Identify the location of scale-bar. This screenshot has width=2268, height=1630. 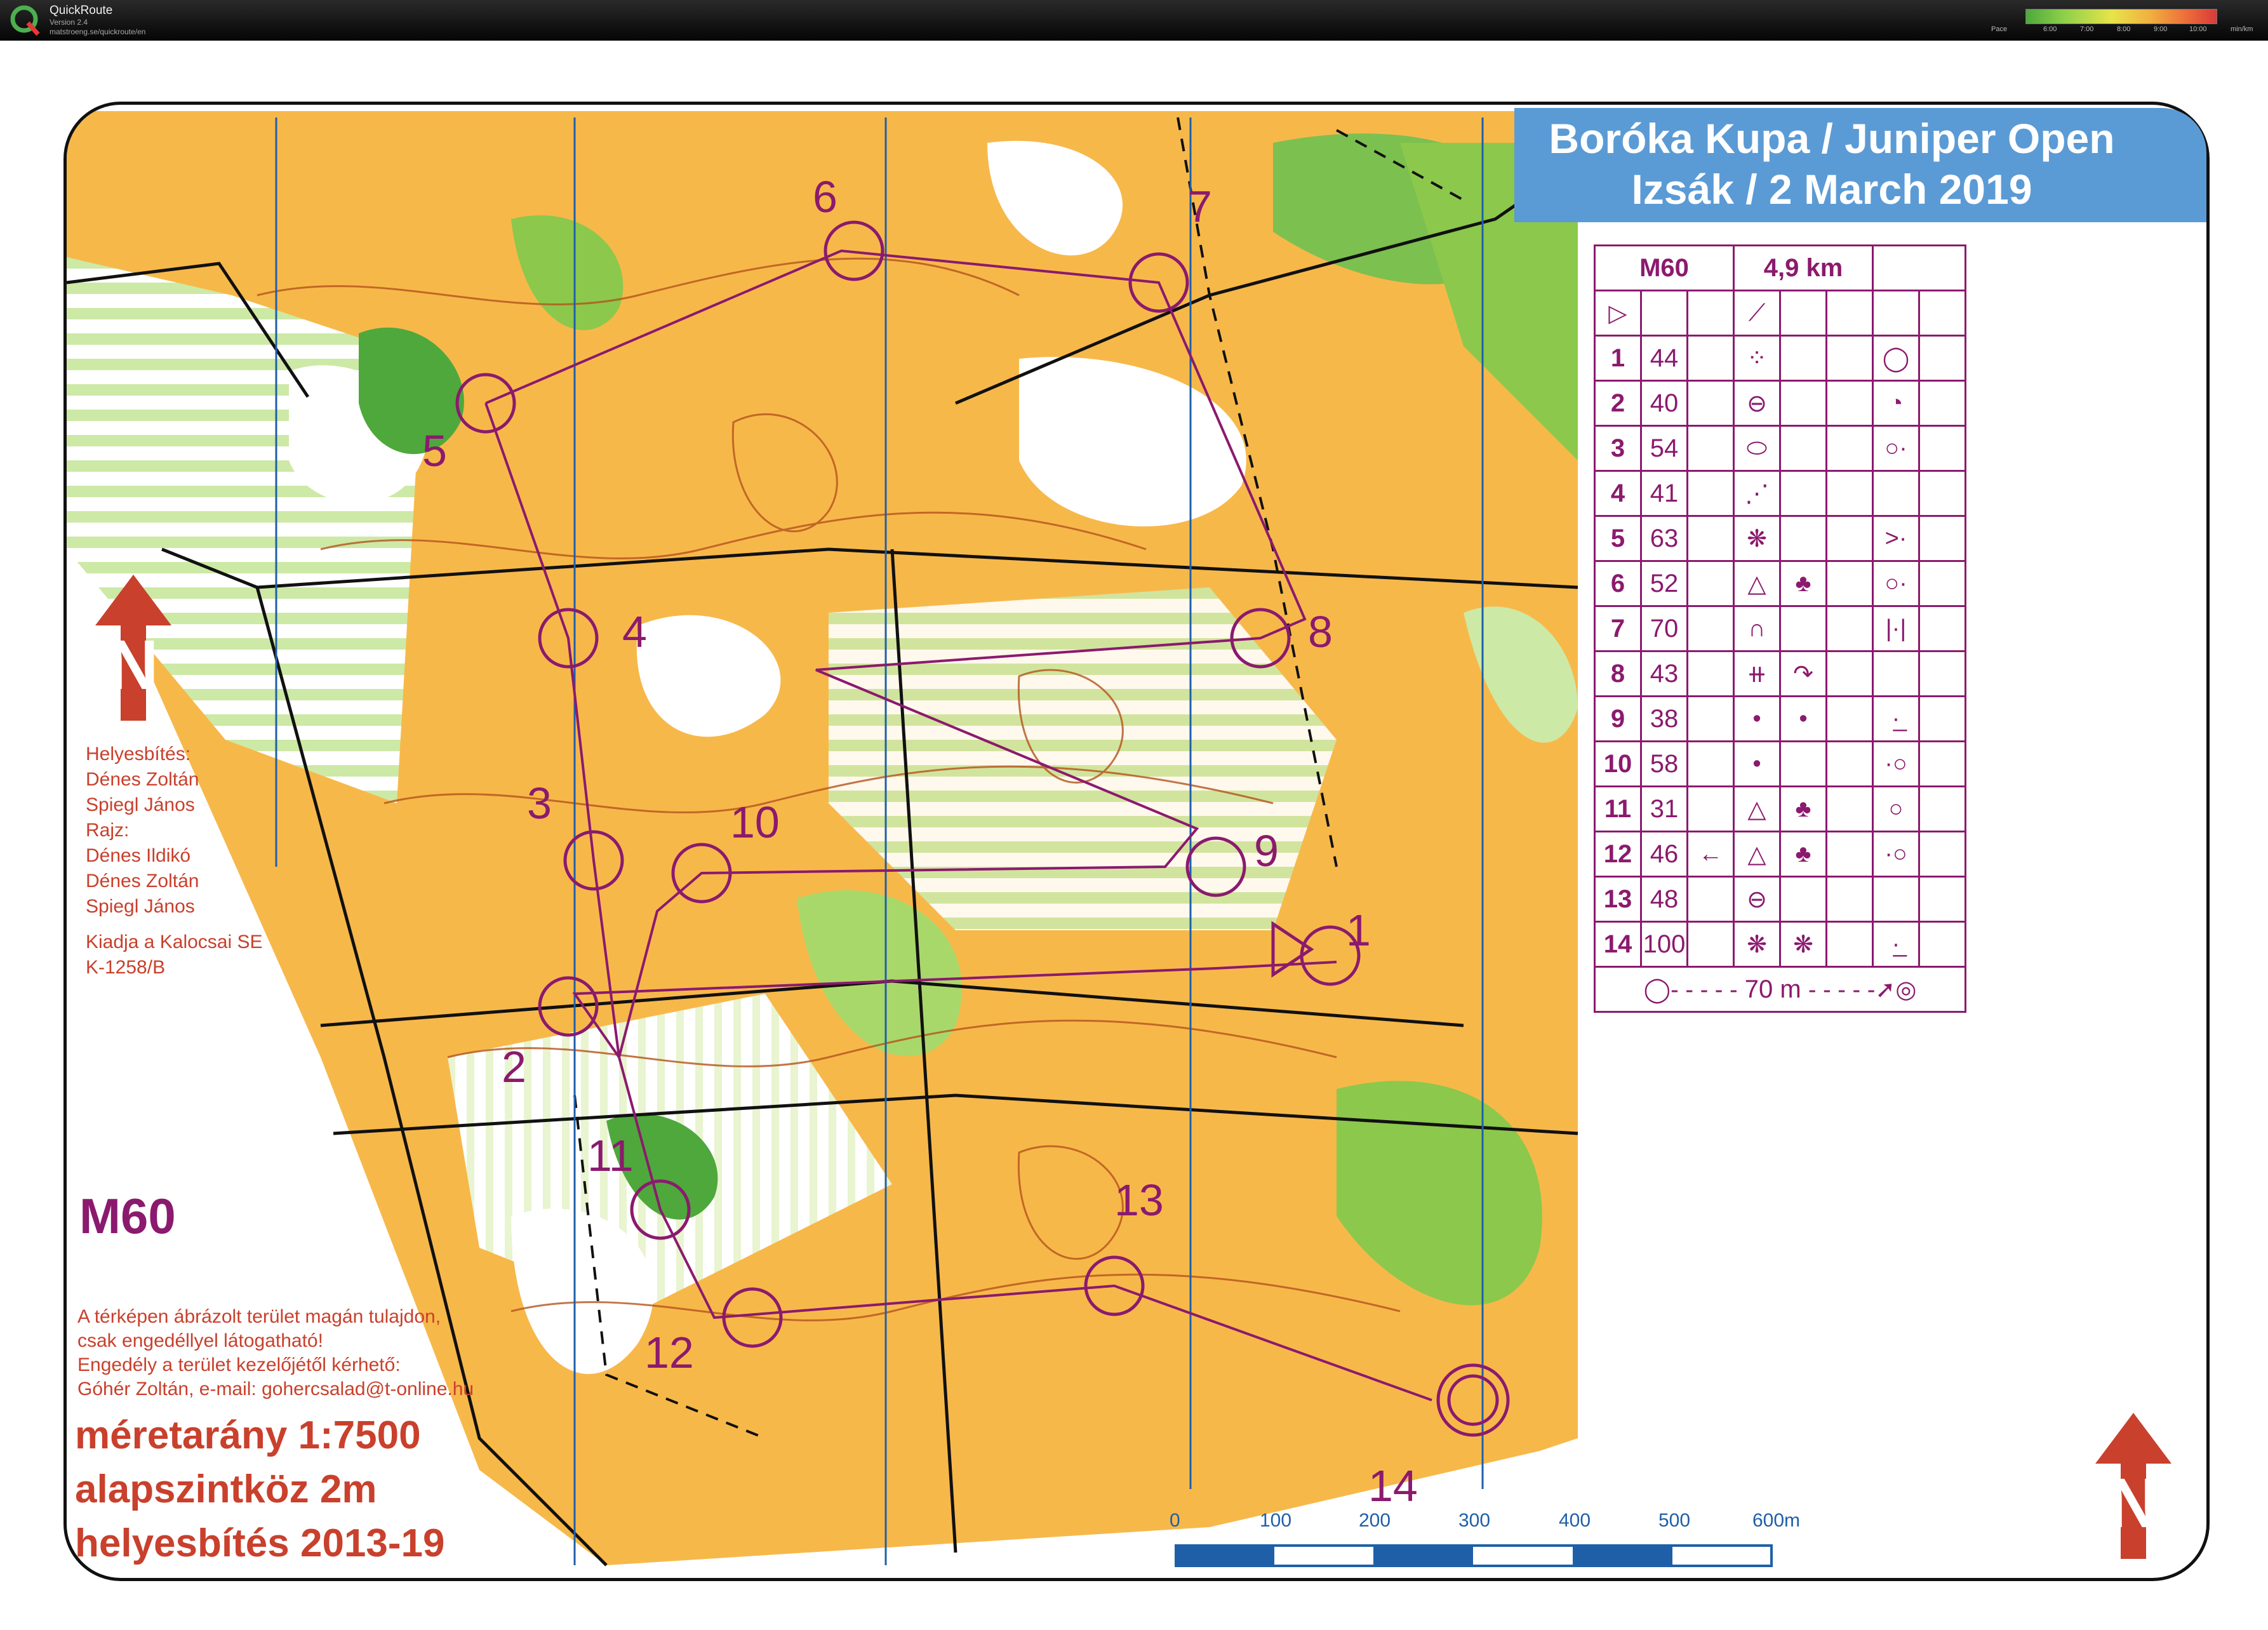
(1474, 1555).